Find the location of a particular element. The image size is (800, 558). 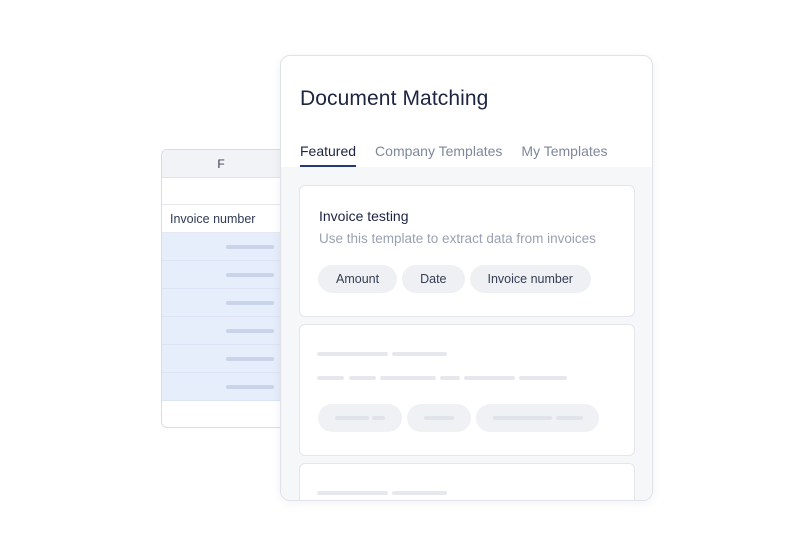

tab-my-templates: My Templates is located at coordinates (564, 155).